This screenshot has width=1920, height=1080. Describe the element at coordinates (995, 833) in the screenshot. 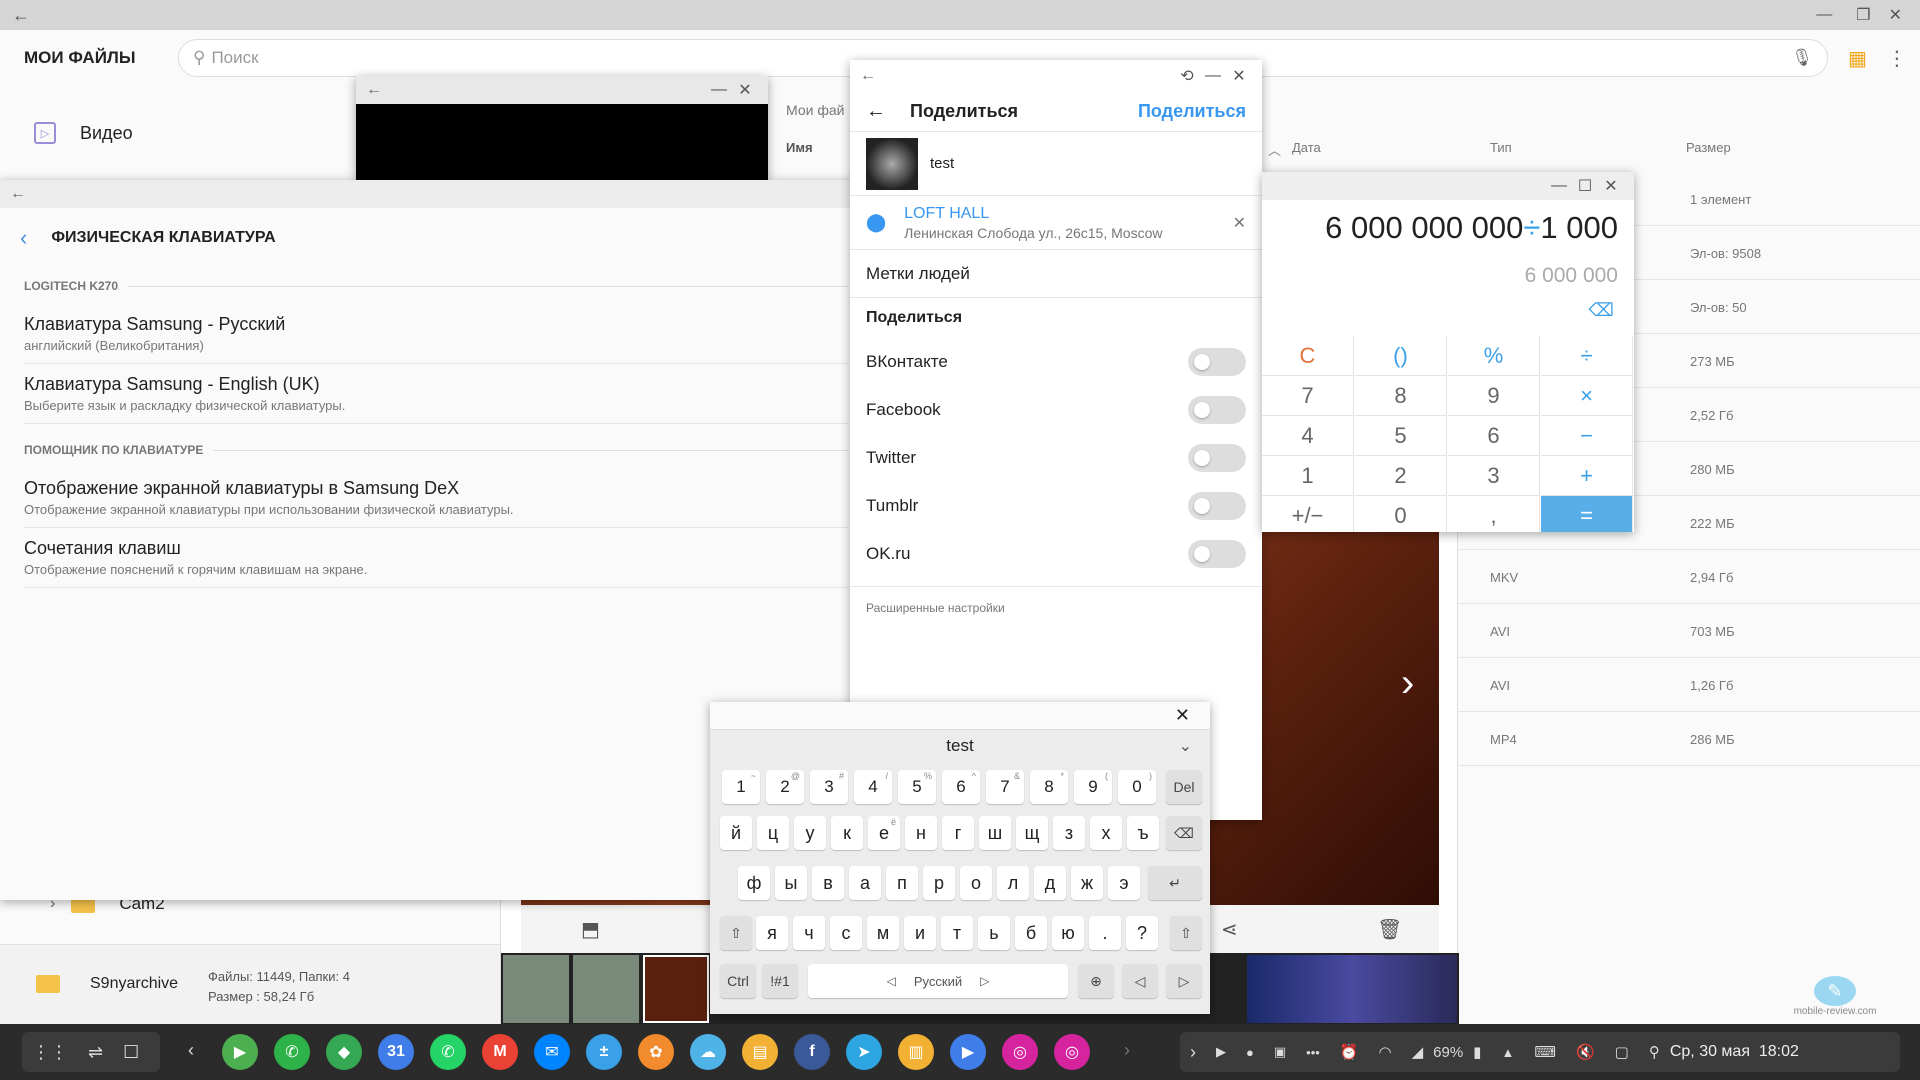

I see `key-letter: ш` at that location.